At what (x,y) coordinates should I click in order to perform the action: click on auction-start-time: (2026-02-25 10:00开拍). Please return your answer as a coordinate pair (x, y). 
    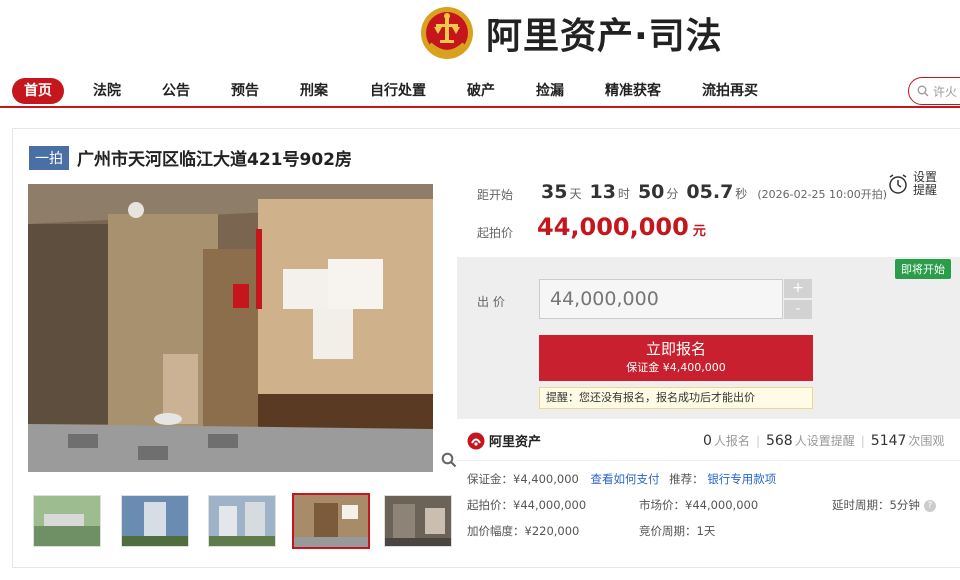
    Looking at the image, I should click on (822, 194).